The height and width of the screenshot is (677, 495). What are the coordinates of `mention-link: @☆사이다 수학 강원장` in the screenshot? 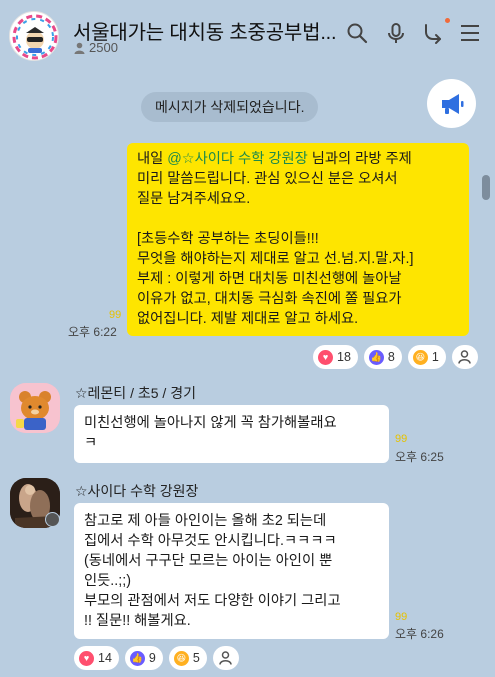 It's located at (237, 159).